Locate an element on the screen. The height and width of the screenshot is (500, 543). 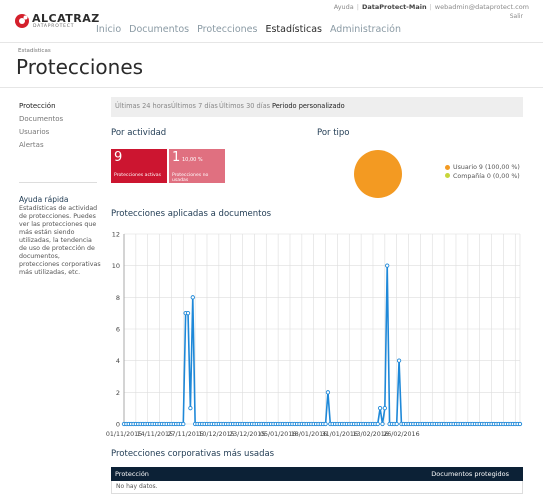
table-header: Protección Documentos protegidos is located at coordinates (317, 474).